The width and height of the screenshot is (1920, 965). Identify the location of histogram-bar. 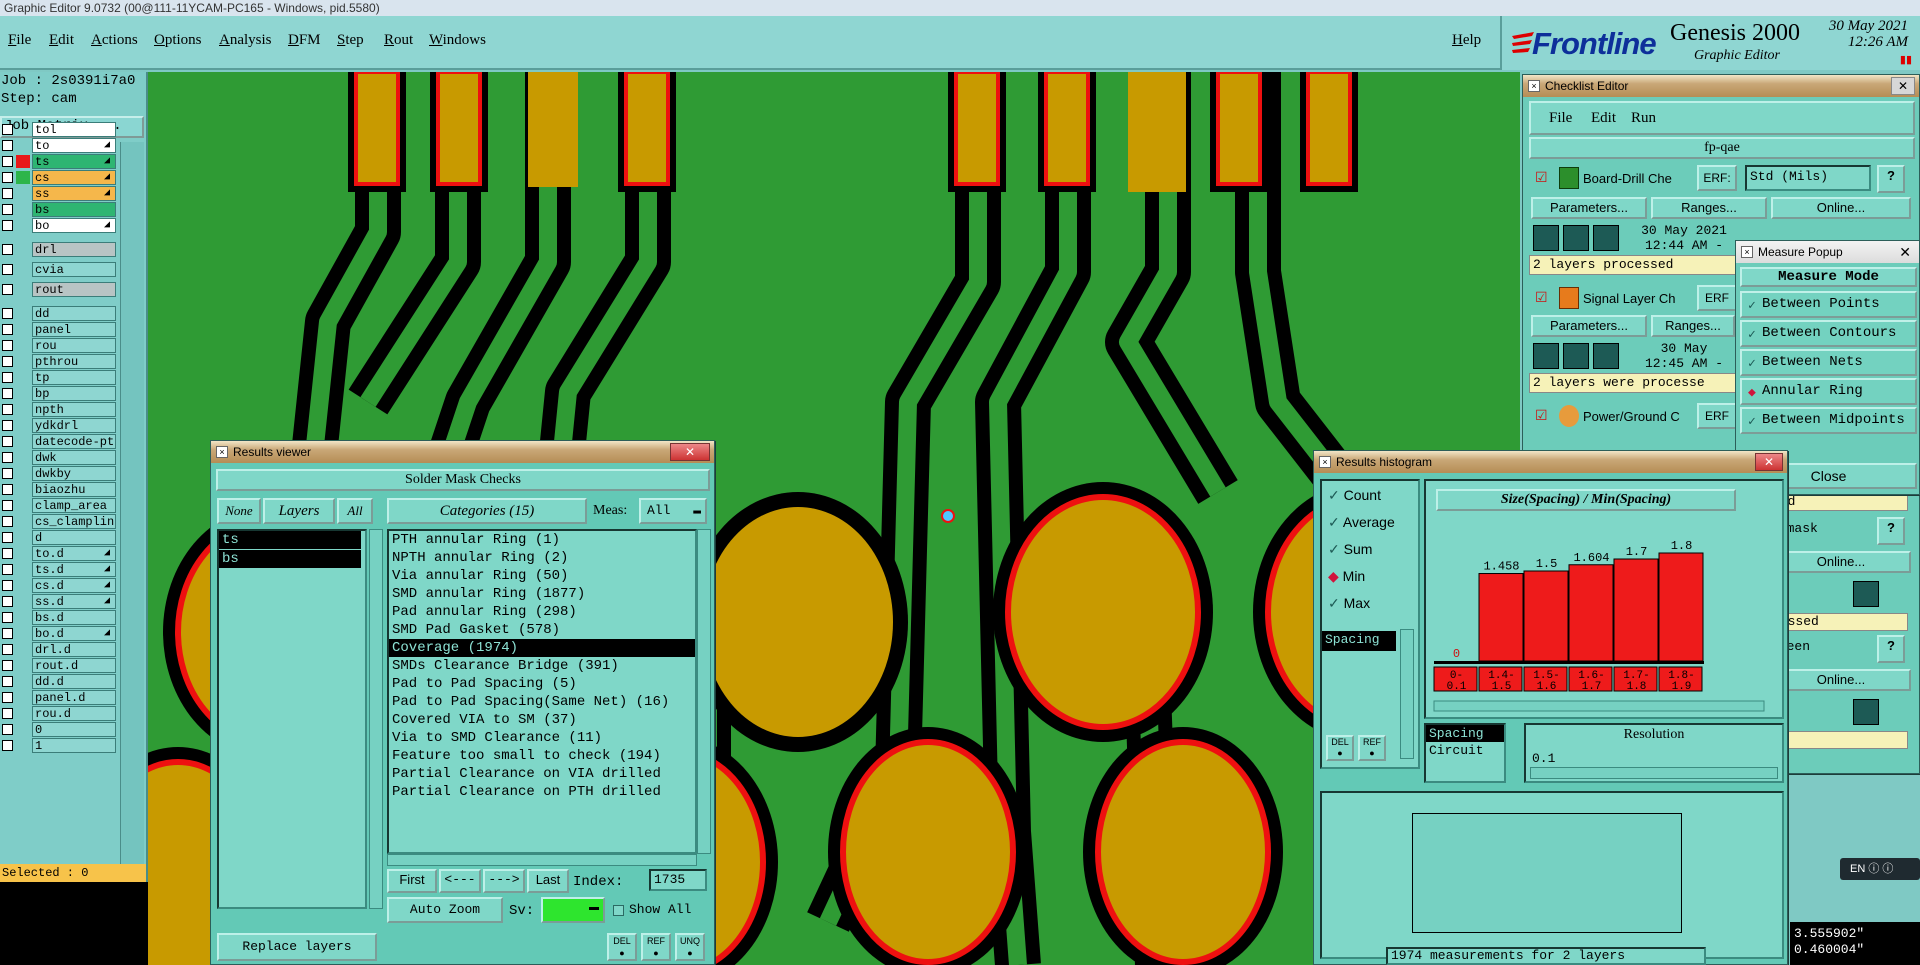
(1636, 610).